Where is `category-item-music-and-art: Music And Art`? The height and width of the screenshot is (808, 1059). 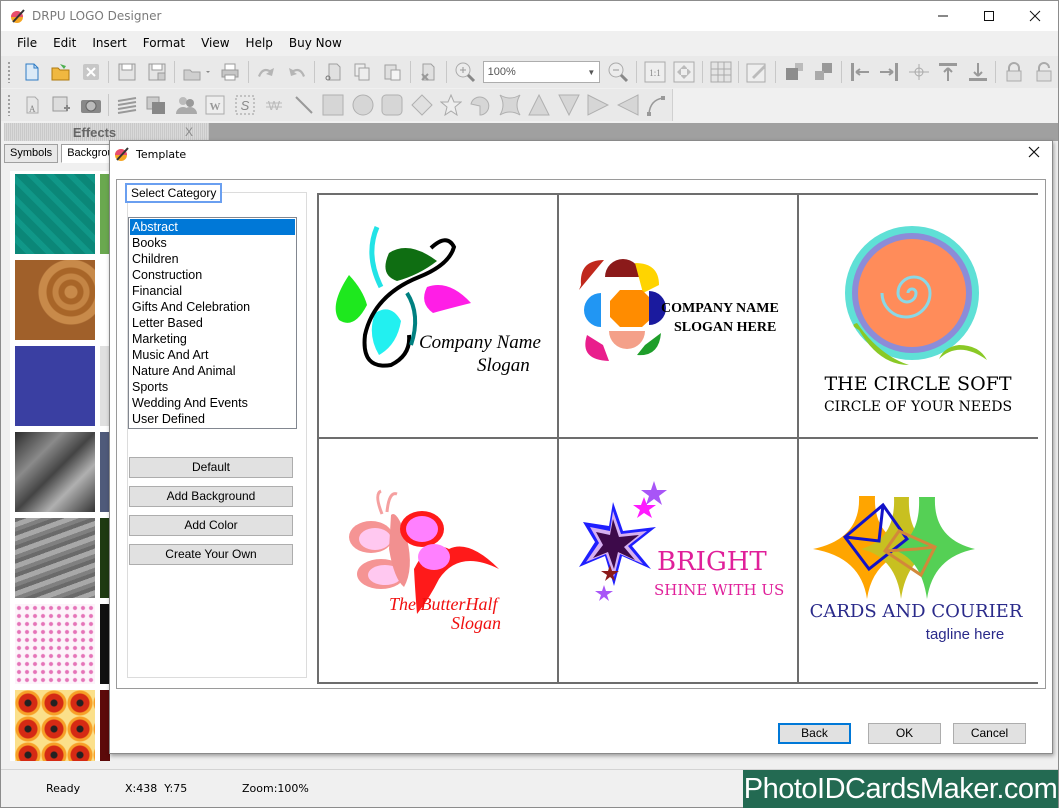
category-item-music-and-art: Music And Art is located at coordinates (212, 355).